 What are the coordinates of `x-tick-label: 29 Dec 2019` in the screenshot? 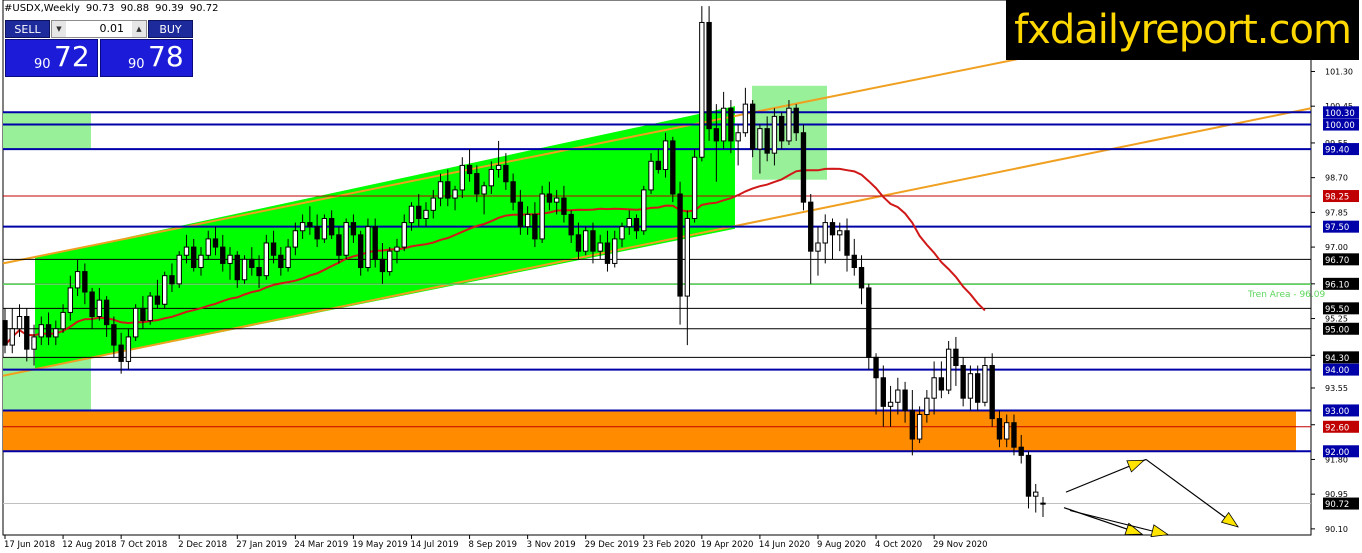 It's located at (612, 545).